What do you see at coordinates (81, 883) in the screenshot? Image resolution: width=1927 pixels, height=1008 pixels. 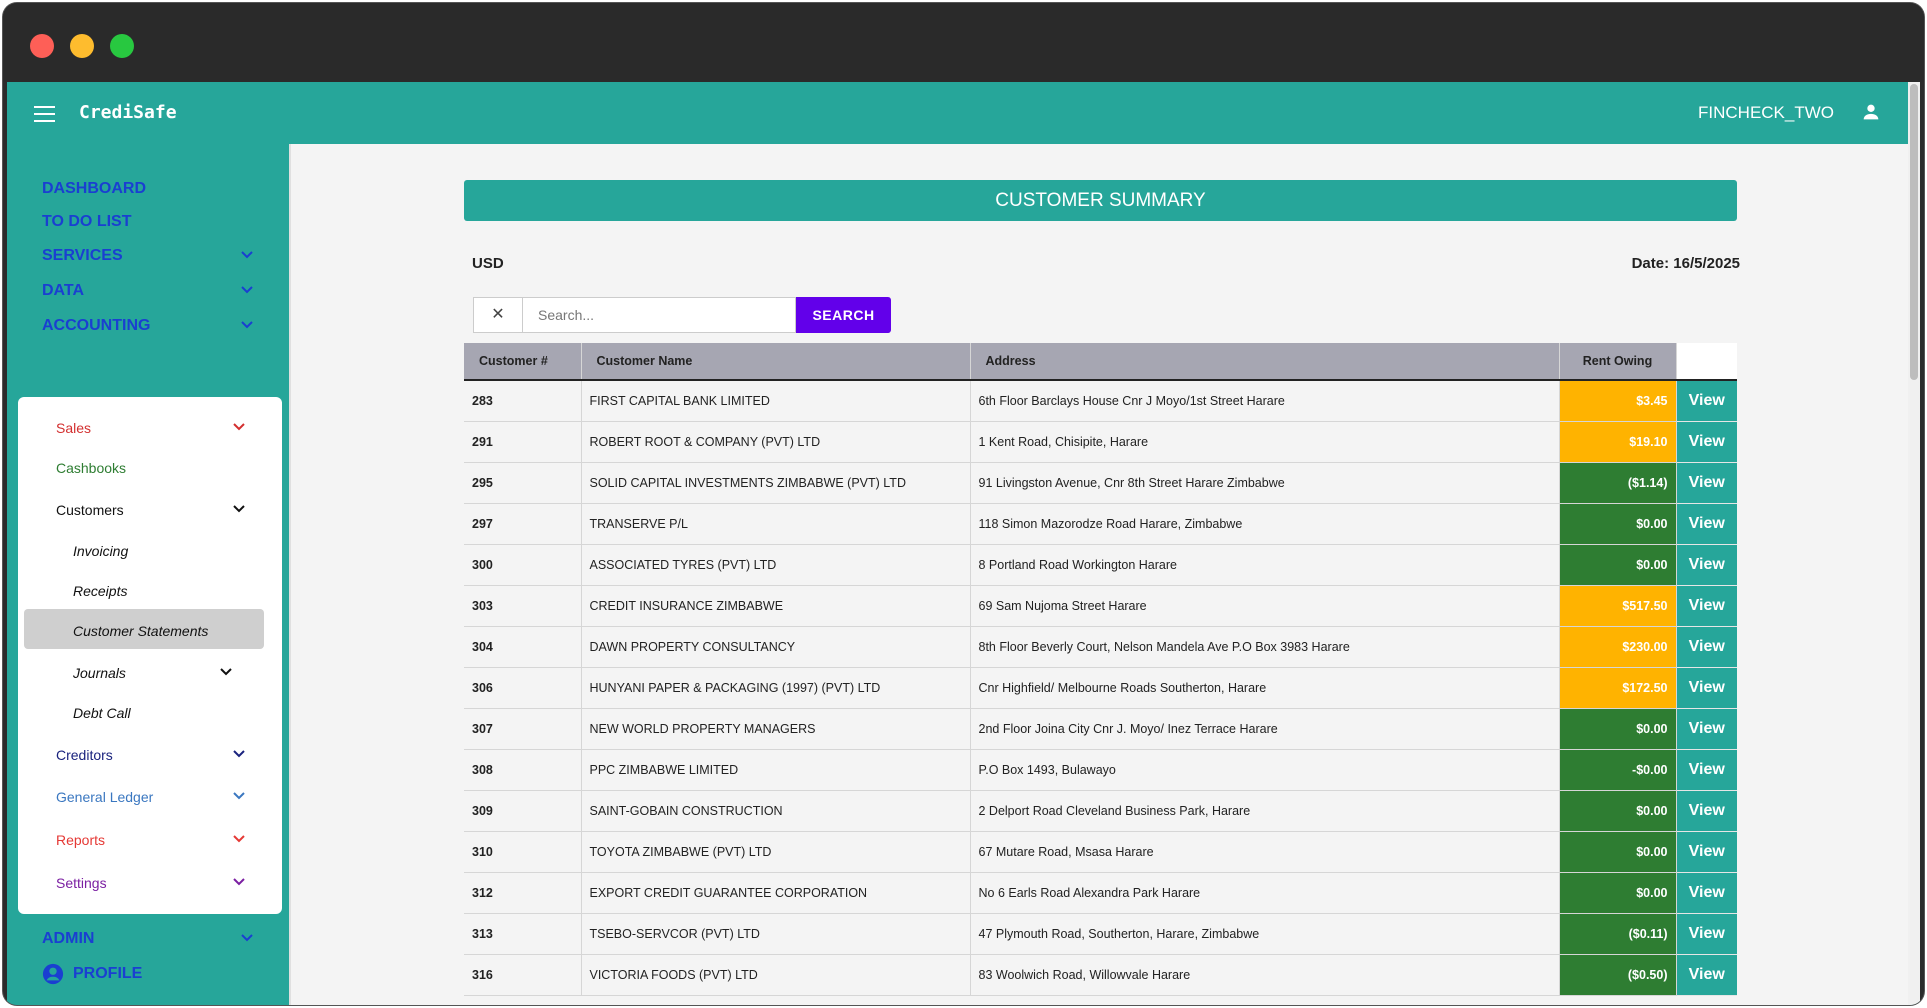 I see `submenu-settings: Settings` at bounding box center [81, 883].